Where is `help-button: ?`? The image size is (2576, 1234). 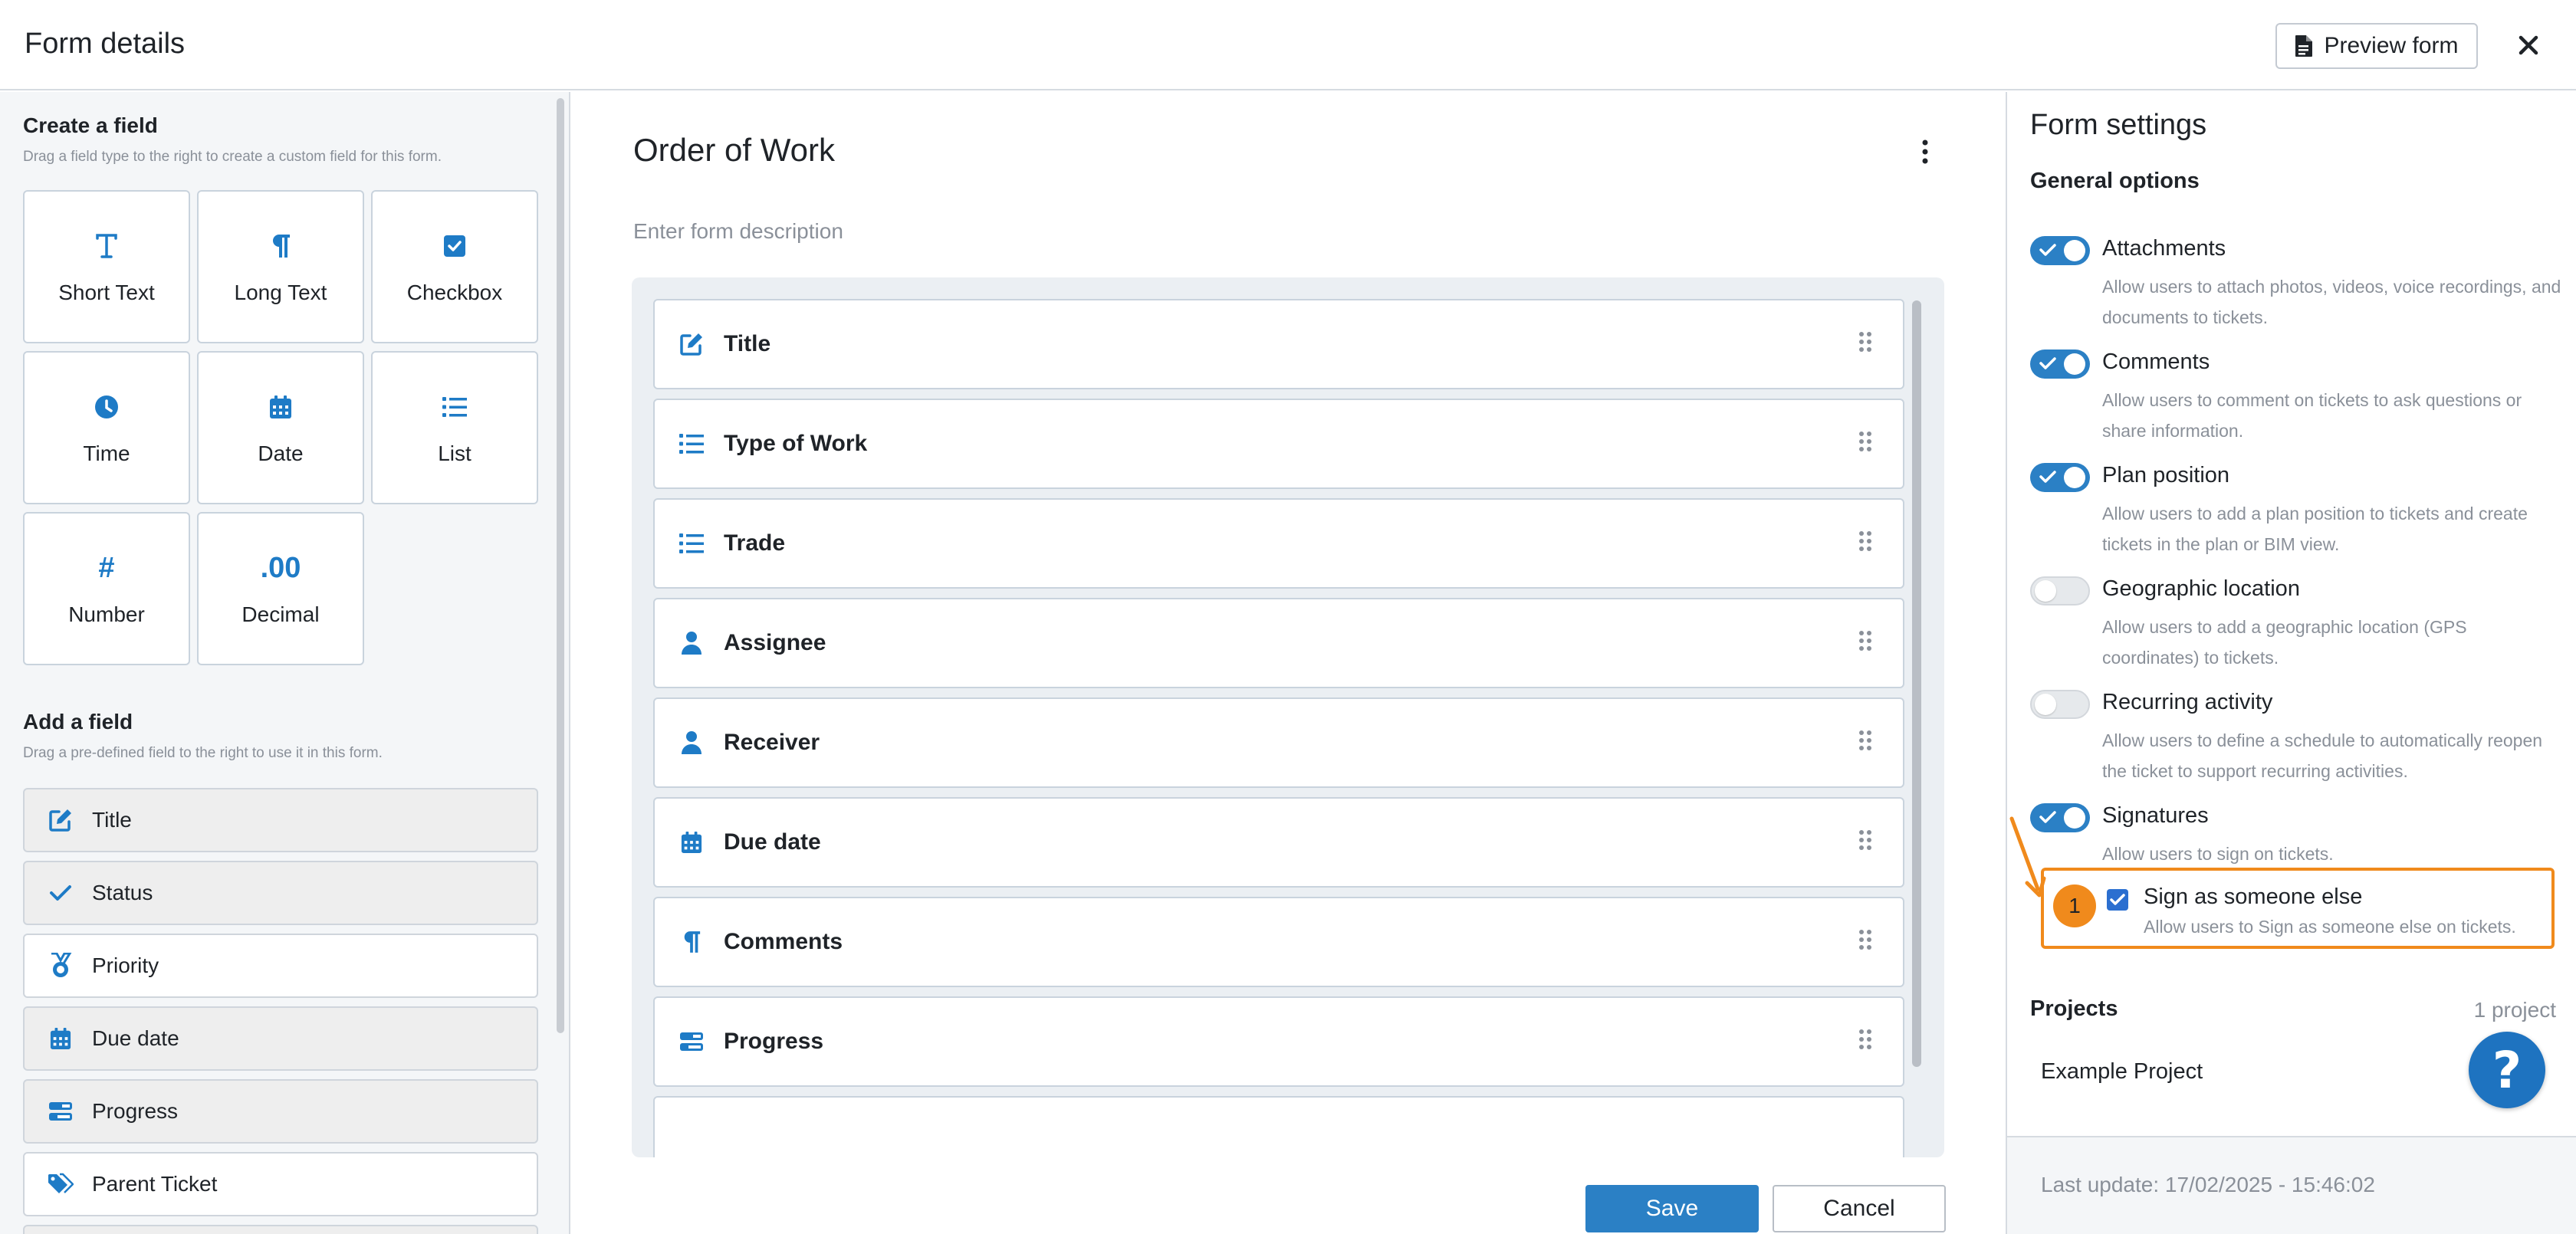 help-button: ? is located at coordinates (2507, 1070).